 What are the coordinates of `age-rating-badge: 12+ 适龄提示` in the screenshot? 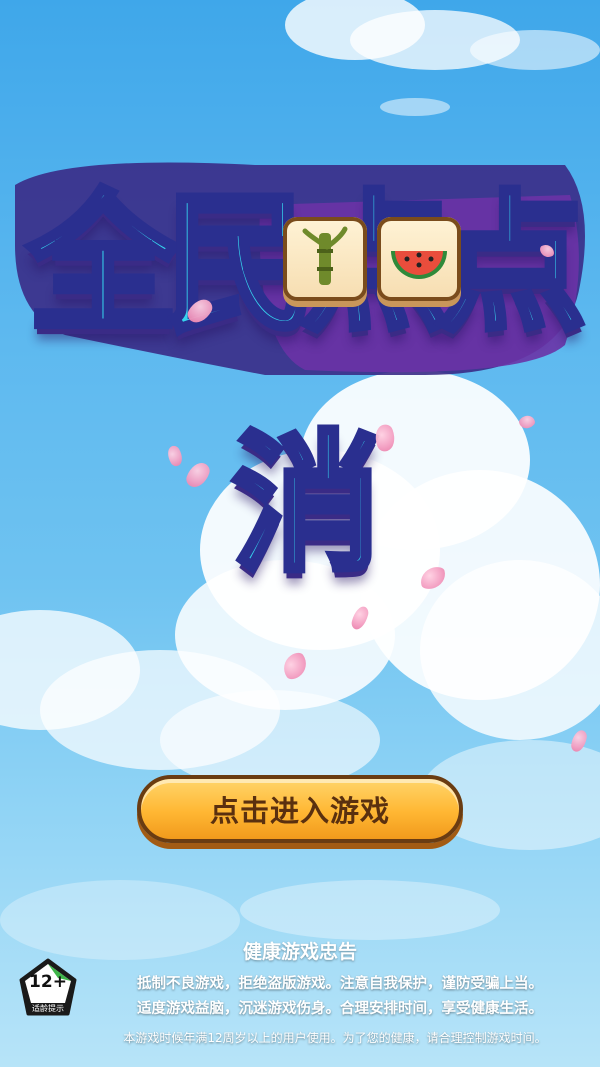 It's located at (48, 988).